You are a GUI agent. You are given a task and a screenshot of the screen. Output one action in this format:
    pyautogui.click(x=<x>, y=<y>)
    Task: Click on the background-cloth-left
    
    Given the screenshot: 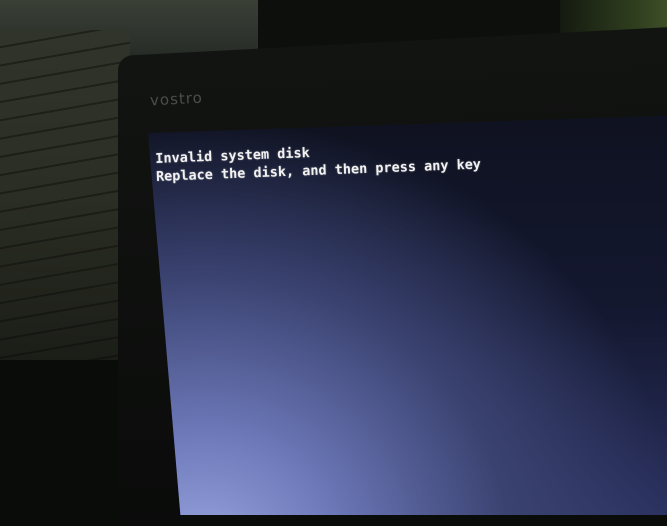 What is the action you would take?
    pyautogui.click(x=65, y=195)
    